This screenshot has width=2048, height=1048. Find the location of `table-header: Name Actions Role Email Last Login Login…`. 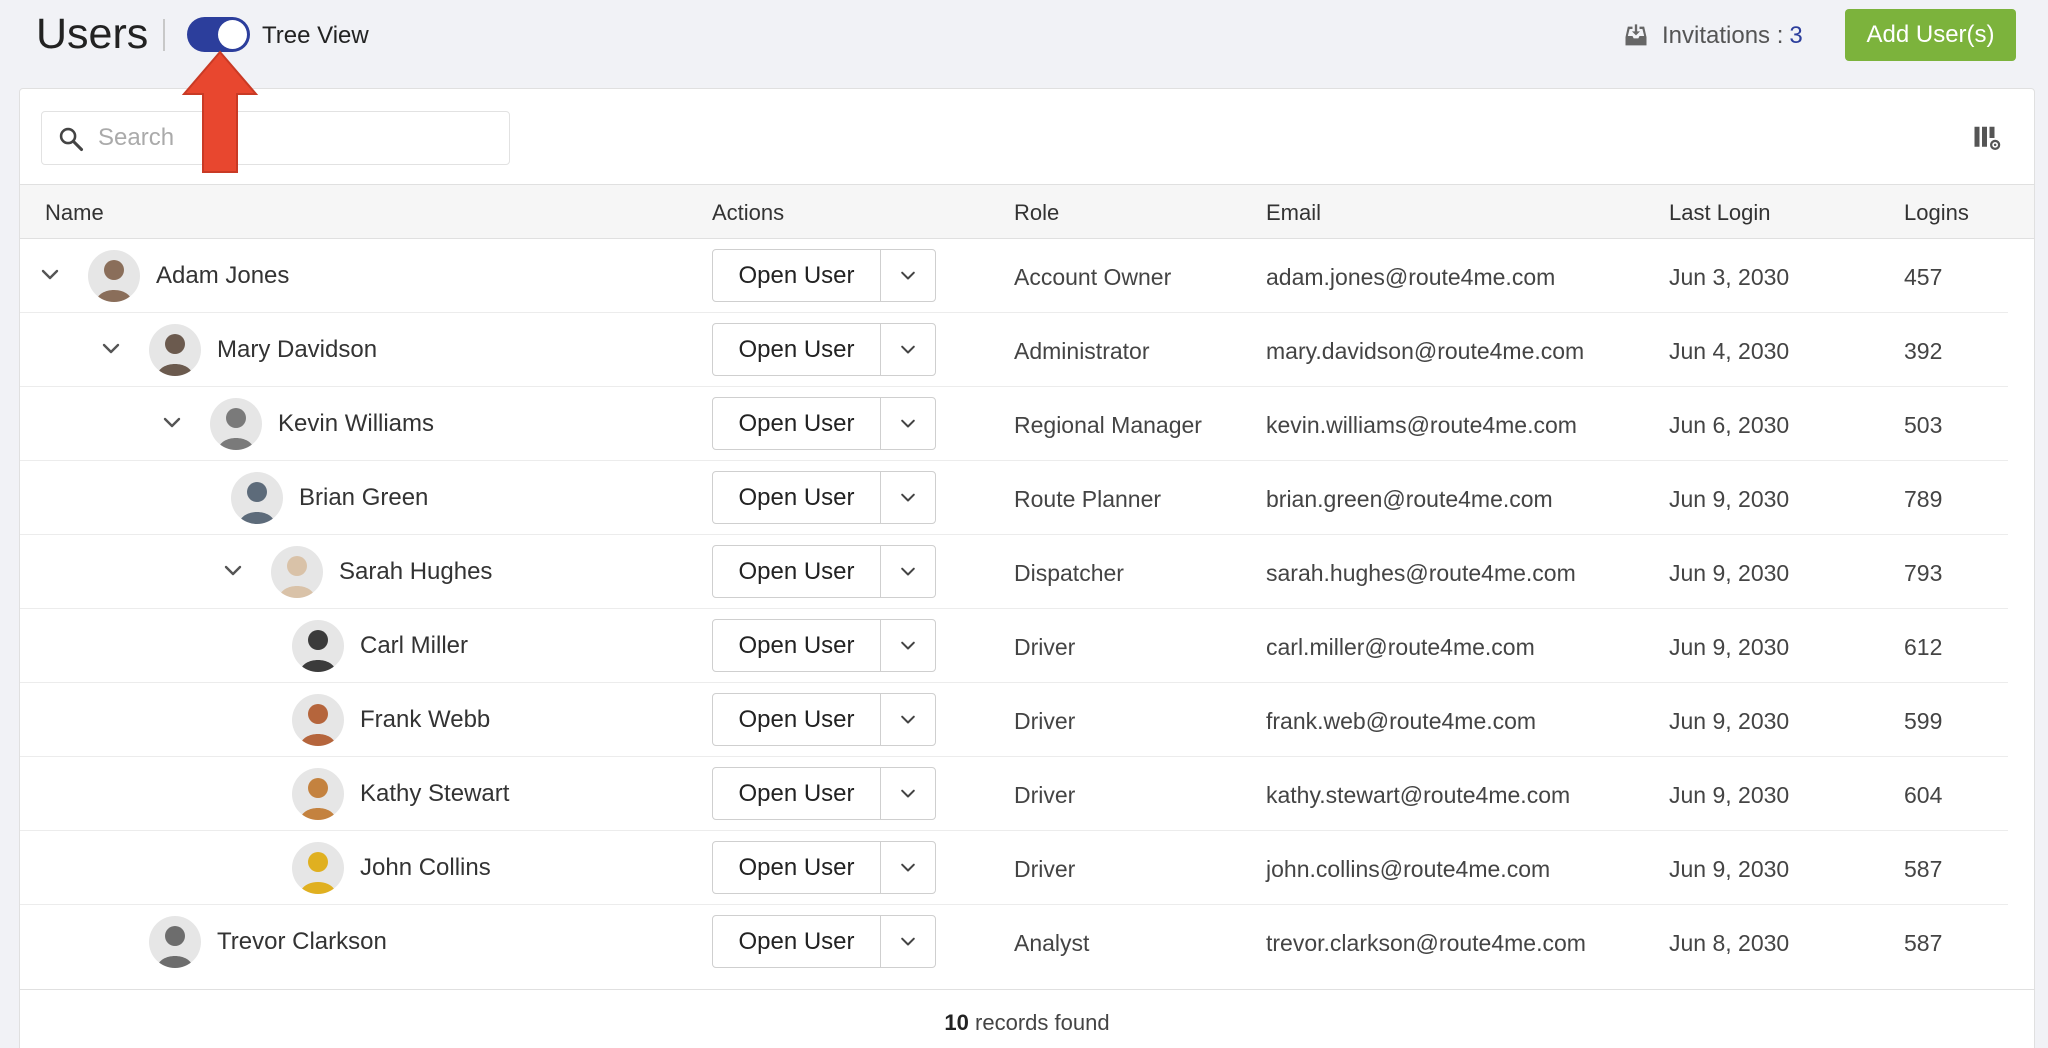

table-header: Name Actions Role Email Last Login Login… is located at coordinates (1027, 211).